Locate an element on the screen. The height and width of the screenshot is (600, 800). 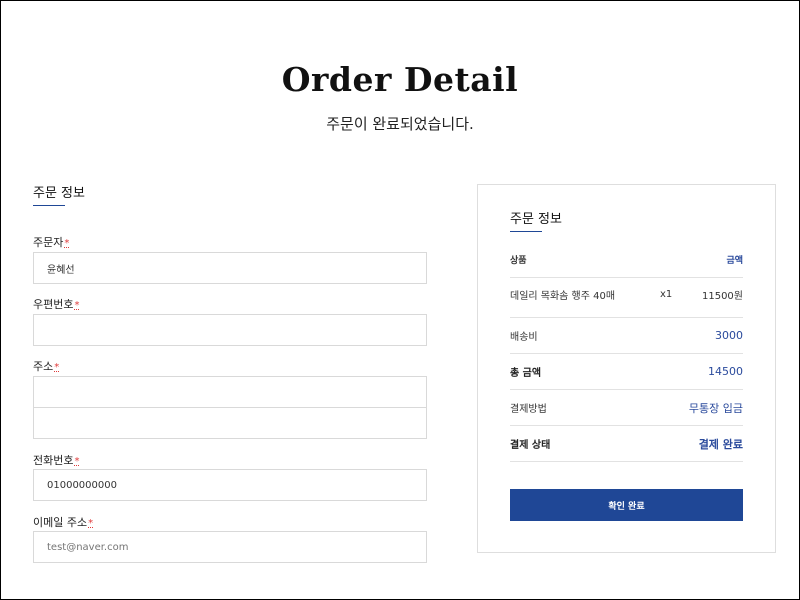
product-price: 11500원 is located at coordinates (722, 296).